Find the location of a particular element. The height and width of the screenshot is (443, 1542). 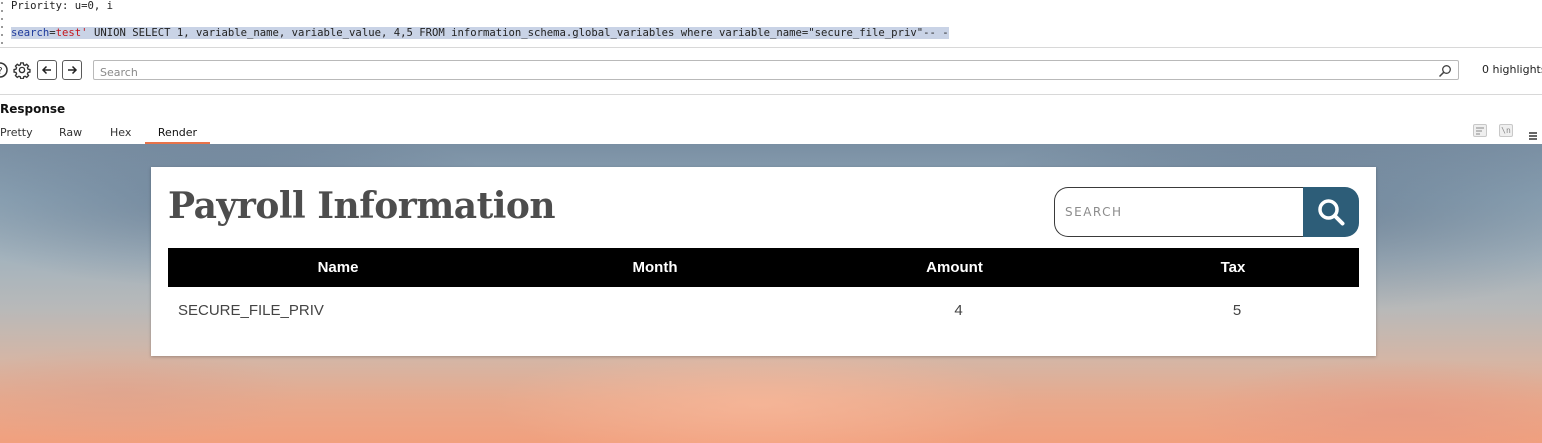

cell-name: SECURE_FILE_PRIV is located at coordinates (251, 310).